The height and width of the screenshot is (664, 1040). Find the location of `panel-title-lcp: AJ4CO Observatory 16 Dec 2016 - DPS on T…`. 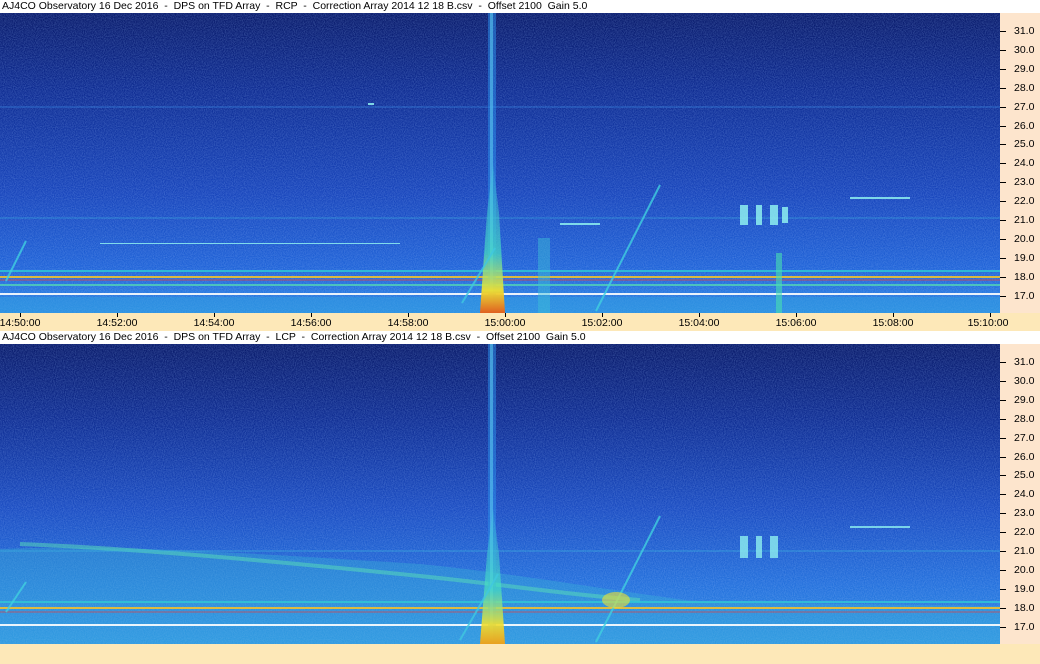

panel-title-lcp: AJ4CO Observatory 16 Dec 2016 - DPS on T… is located at coordinates (294, 337).